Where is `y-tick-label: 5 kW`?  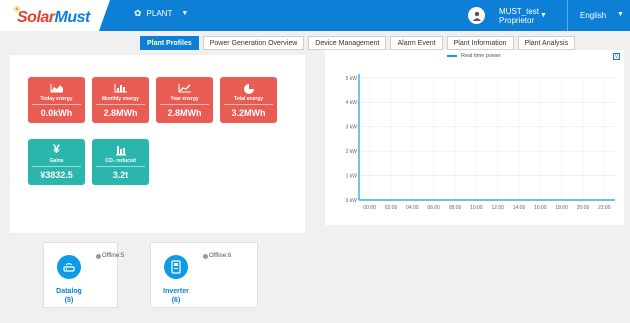
y-tick-label: 5 kW is located at coordinates (352, 79).